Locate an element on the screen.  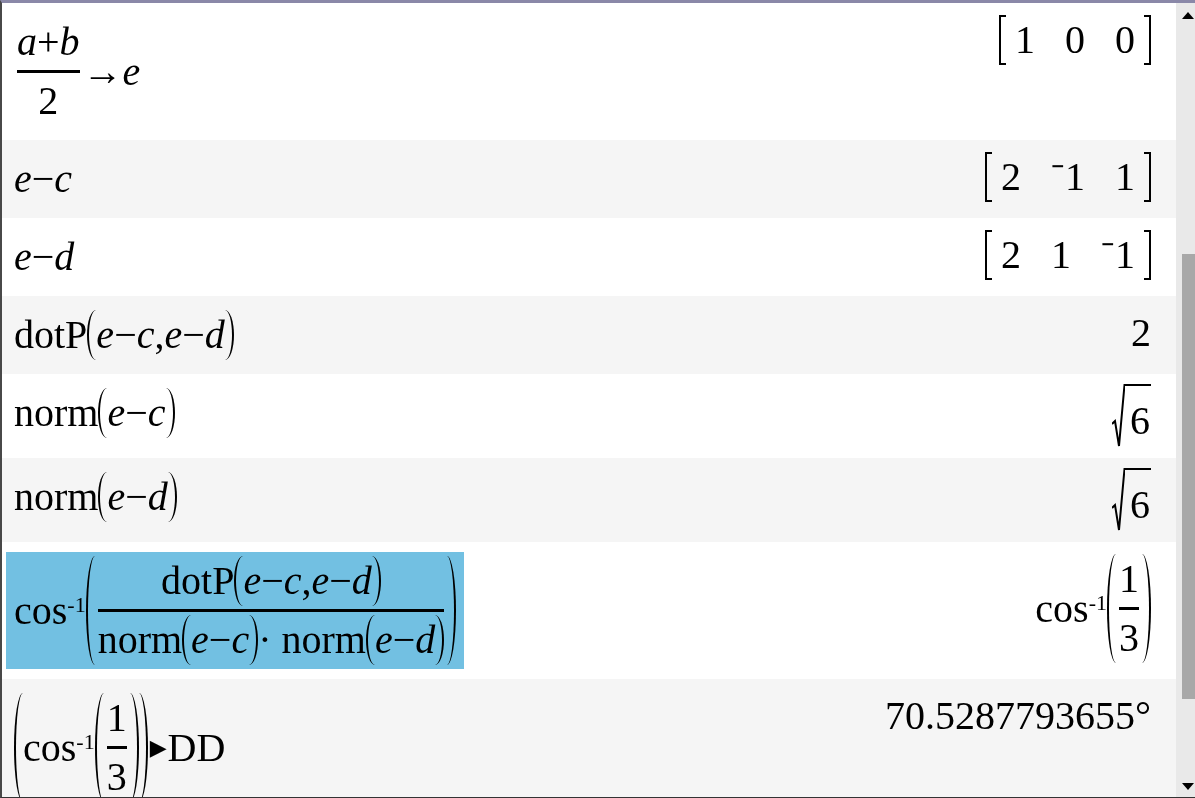
down-arrow-icon is located at coordinates (1188, 786).